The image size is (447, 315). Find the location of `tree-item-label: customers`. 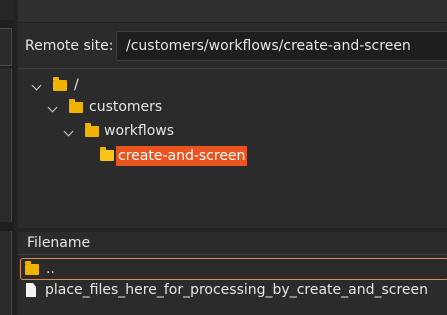

tree-item-label: customers is located at coordinates (126, 107).